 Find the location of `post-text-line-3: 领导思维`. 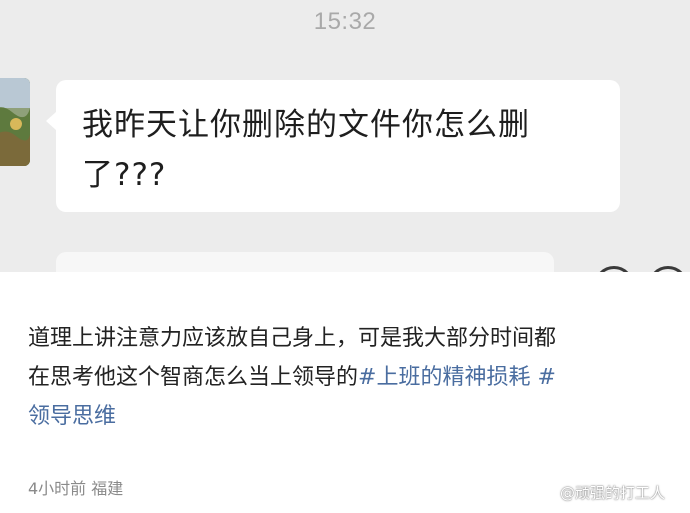

post-text-line-3: 领导思维 is located at coordinates (348, 416).